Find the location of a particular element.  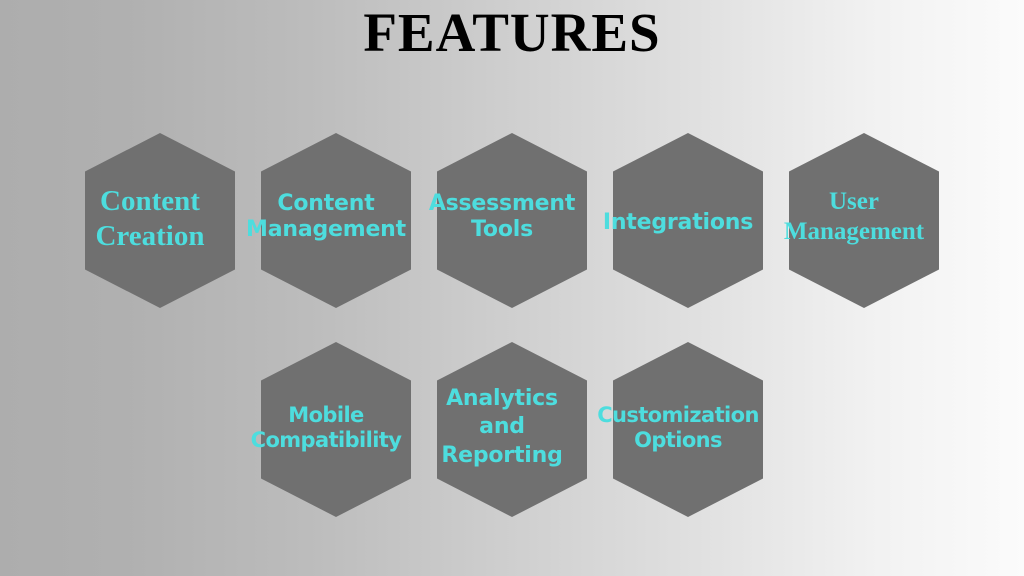

feature-hexagon-assessment-tools: Assessment Tools is located at coordinates (508, 220).